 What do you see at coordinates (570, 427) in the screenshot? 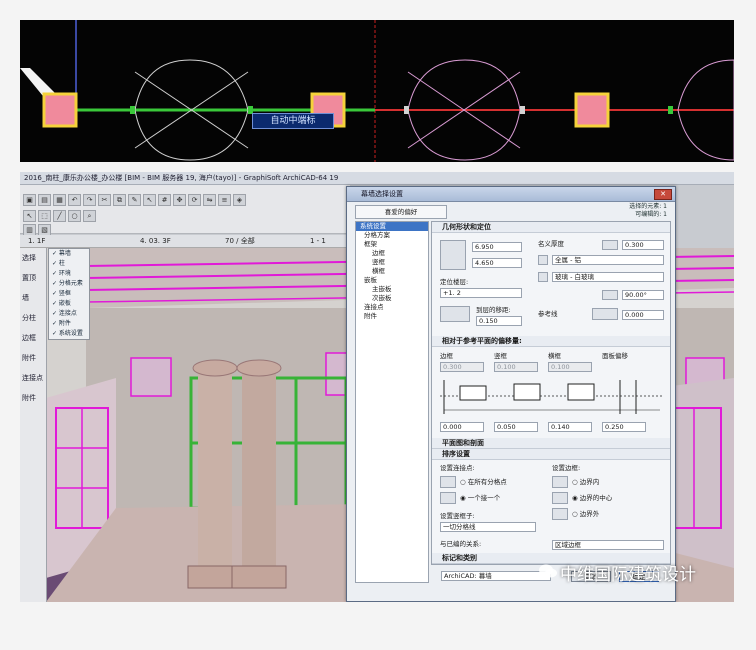
I see `ref-value-transom: 0.140` at bounding box center [570, 427].